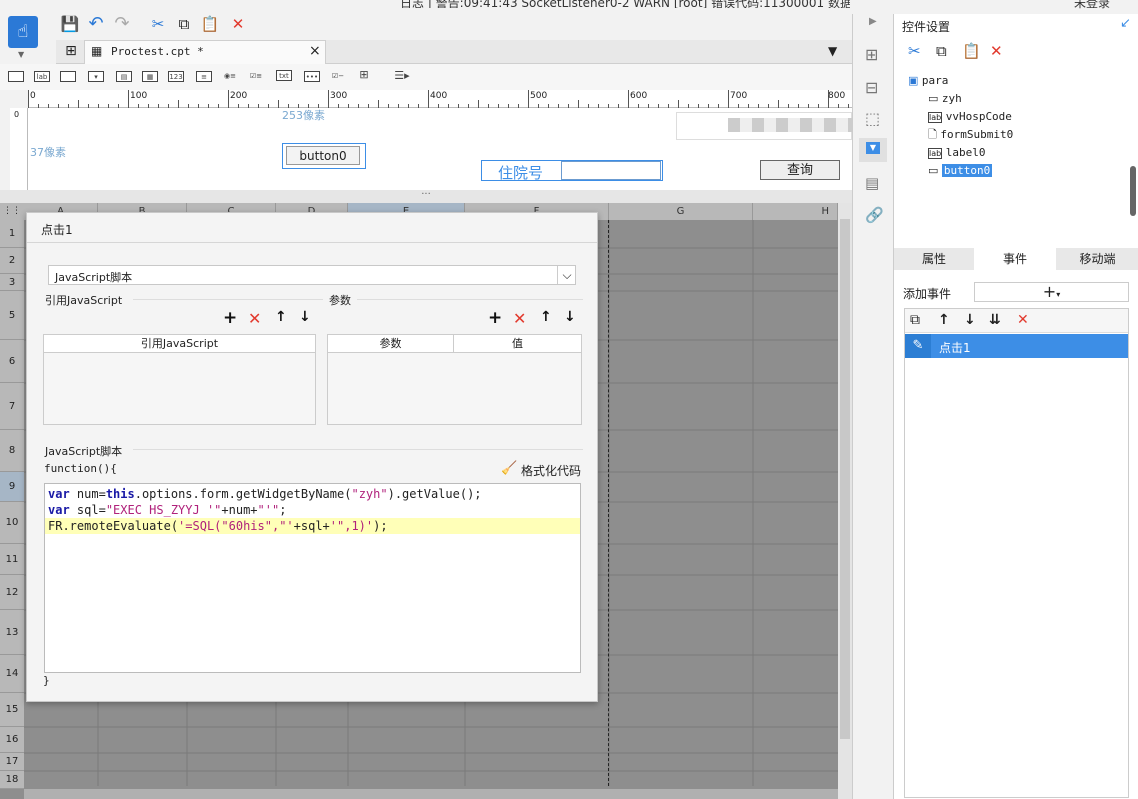 The image size is (1138, 799). Describe the element at coordinates (928, 81) in the screenshot. I see `tree-item-para: ▣ para` at that location.